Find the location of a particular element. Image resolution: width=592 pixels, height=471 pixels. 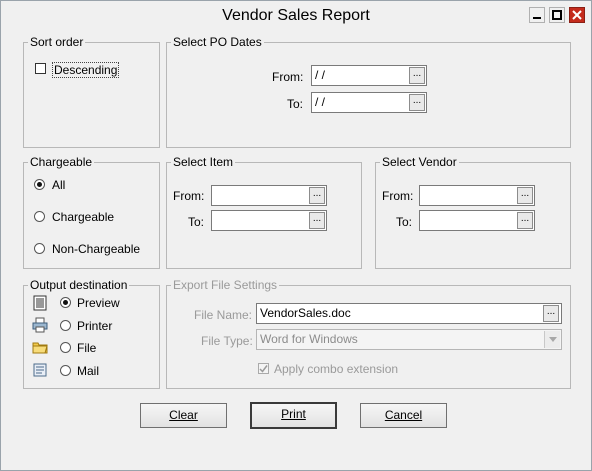

output-mail-label: Mail is located at coordinates (88, 371).